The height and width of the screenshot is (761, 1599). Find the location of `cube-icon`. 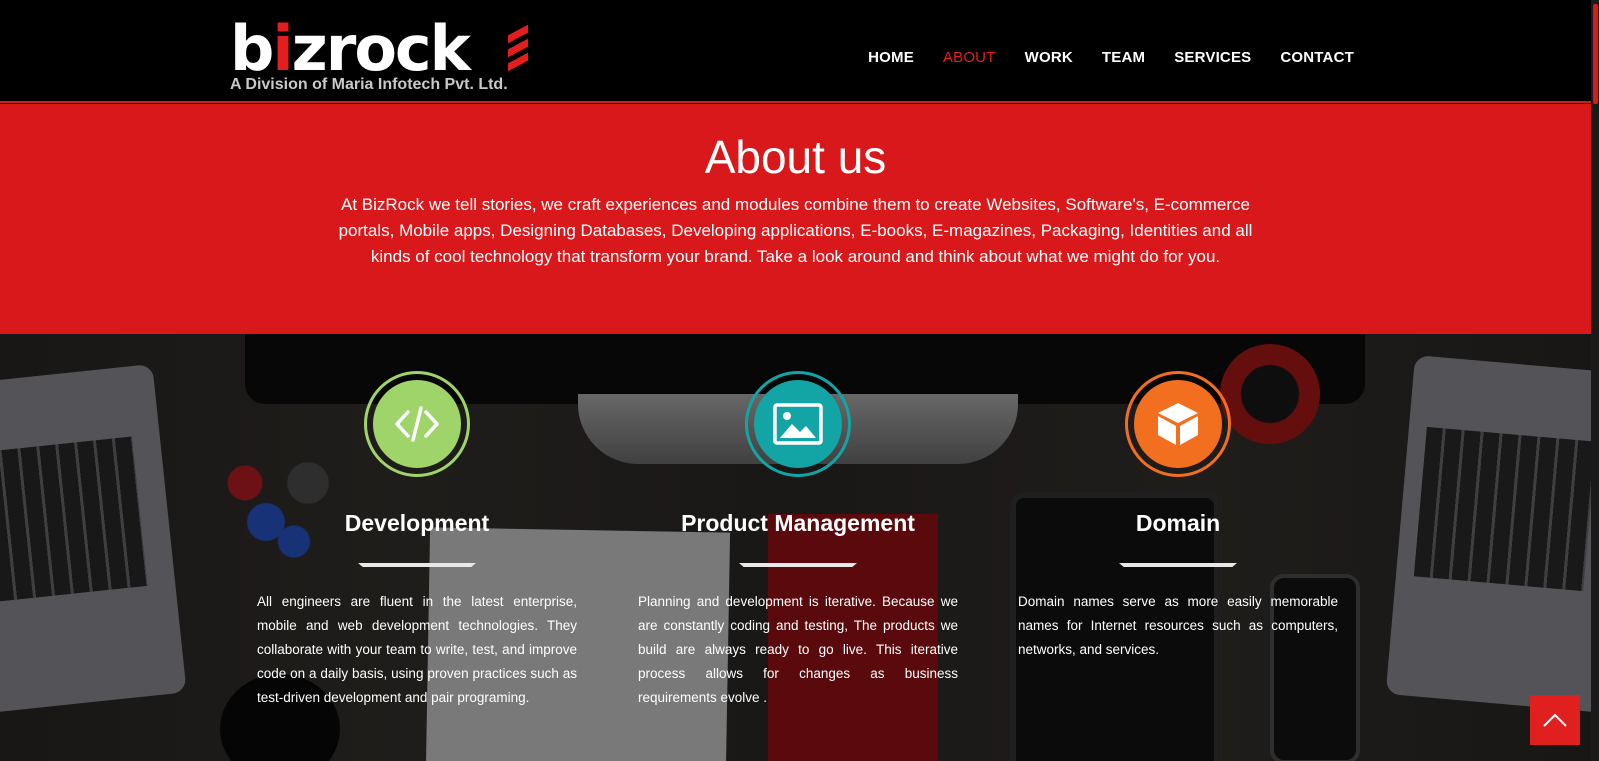

cube-icon is located at coordinates (1178, 424).